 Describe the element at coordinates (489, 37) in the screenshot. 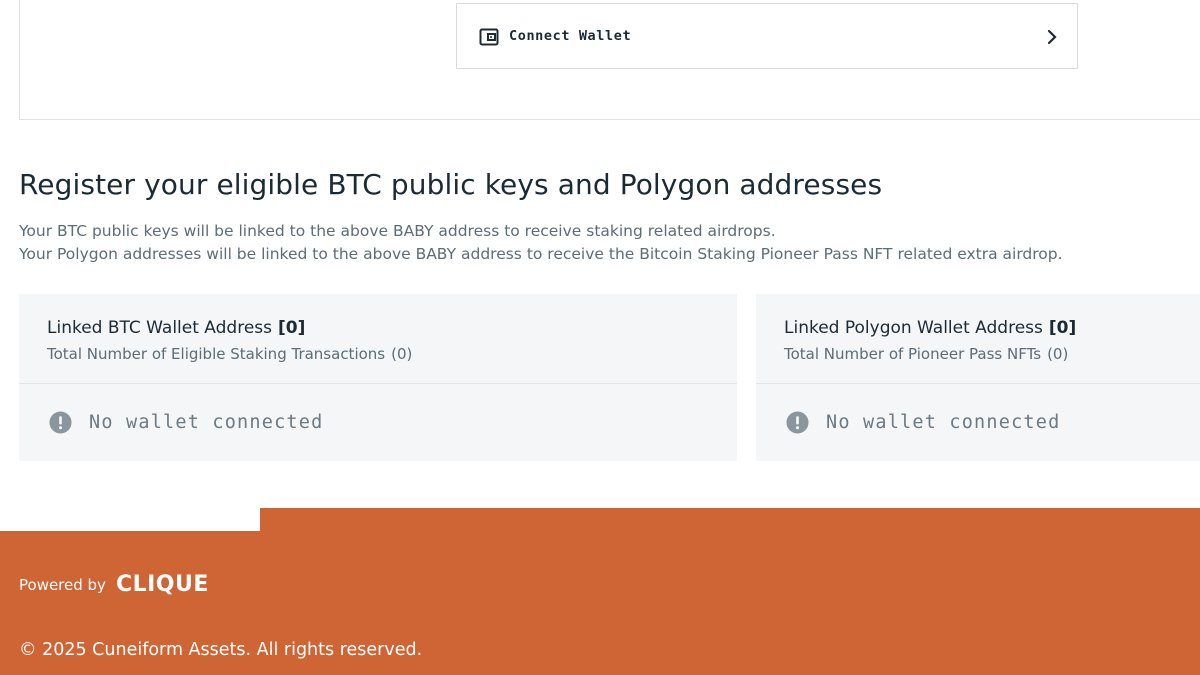

I see `wallet-icon` at that location.